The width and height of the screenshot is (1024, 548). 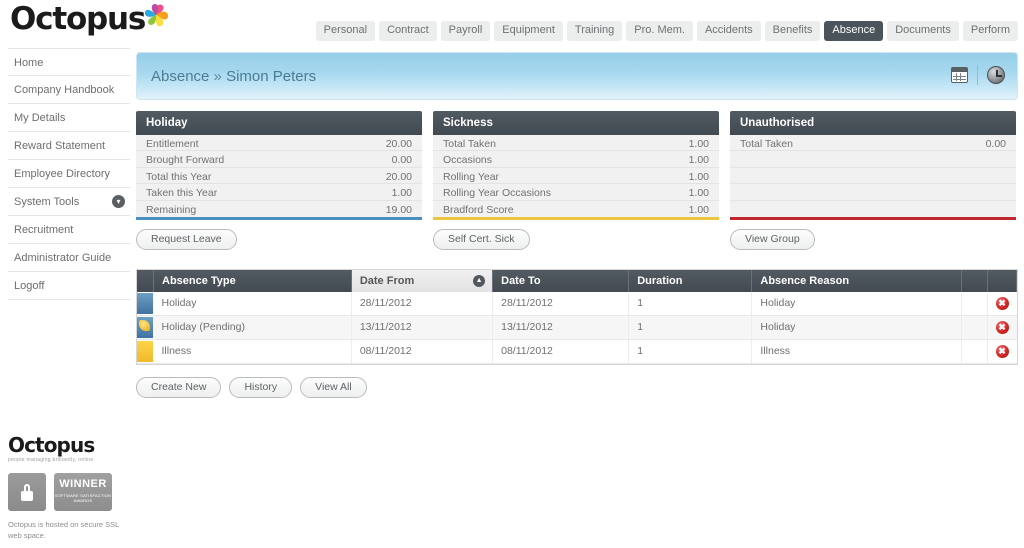 I want to click on award-title: WINNER, so click(x=83, y=484).